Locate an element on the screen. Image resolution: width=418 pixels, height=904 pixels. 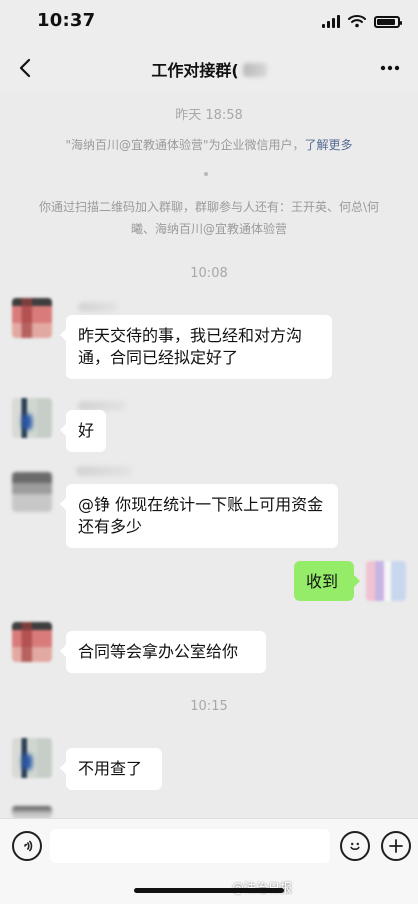
wifi-icon is located at coordinates (357, 21).